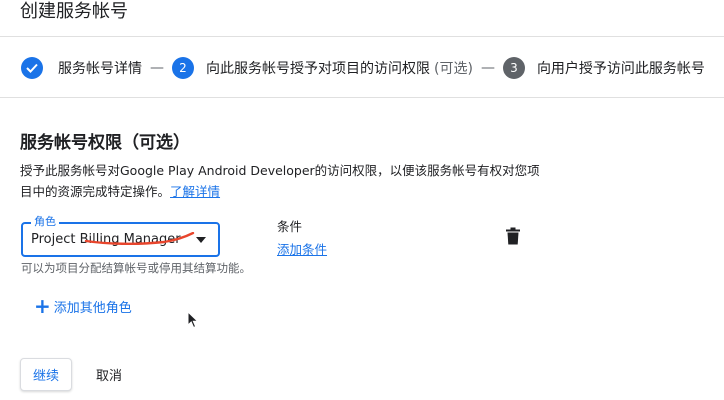 Image resolution: width=724 pixels, height=400 pixels. Describe the element at coordinates (105, 143) in the screenshot. I see `permissions-title: 服务帐号权限（可选）` at that location.